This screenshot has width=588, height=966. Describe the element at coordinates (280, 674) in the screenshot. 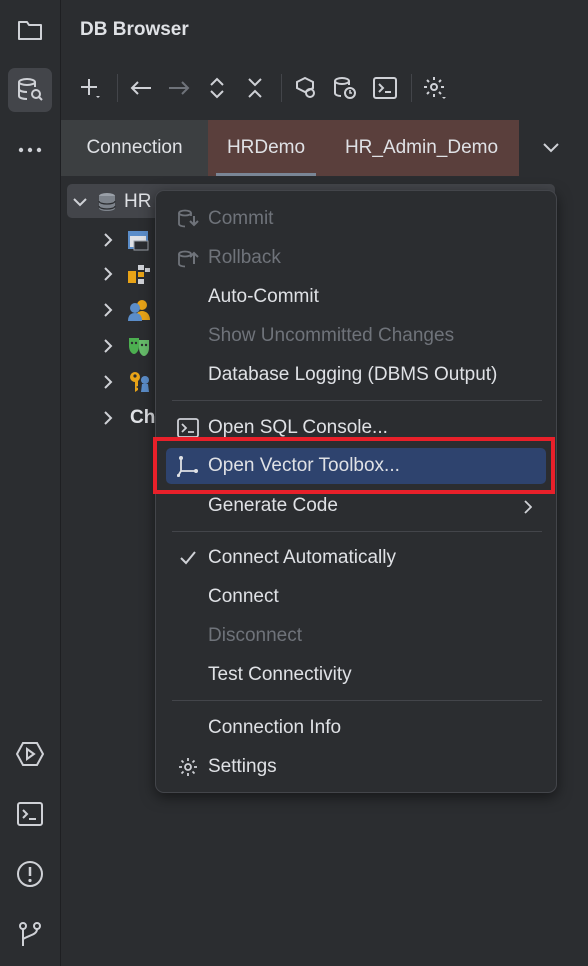

I see `menu-item-label: Test Connectivity` at that location.